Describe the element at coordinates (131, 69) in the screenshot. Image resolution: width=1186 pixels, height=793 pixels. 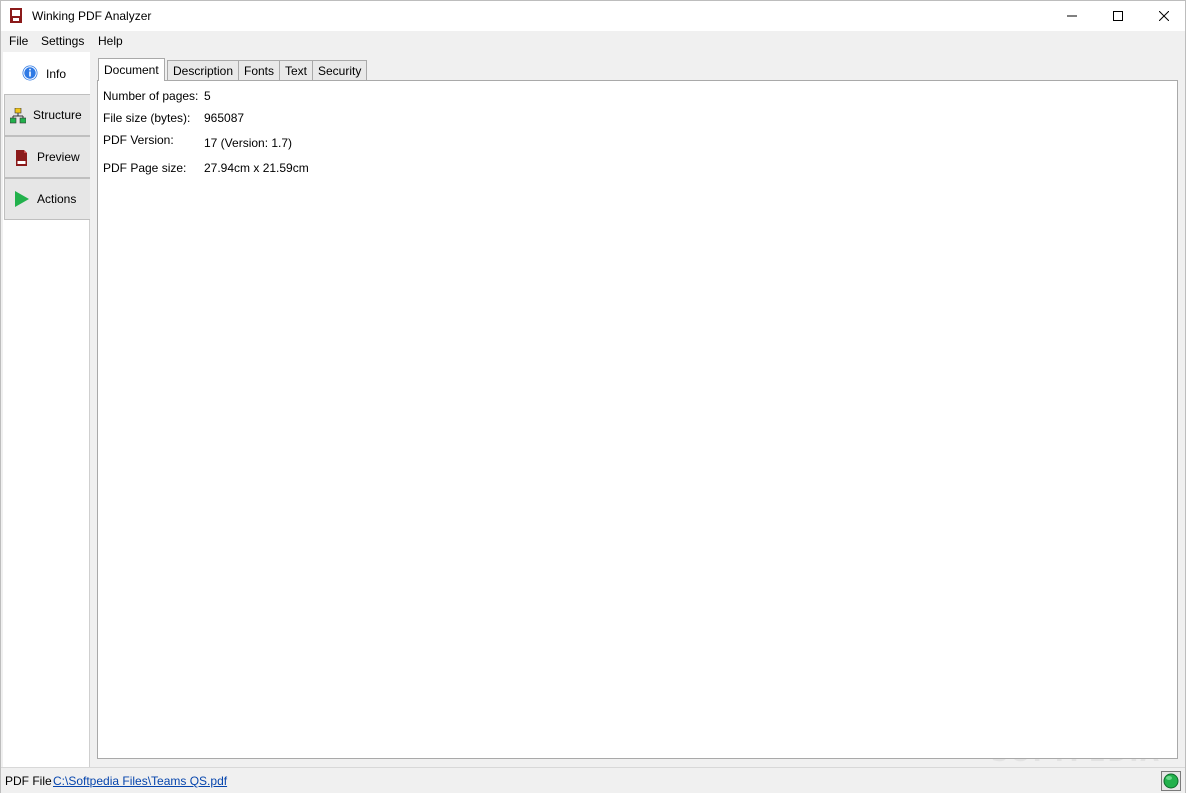
I see `tab-document: Document` at that location.